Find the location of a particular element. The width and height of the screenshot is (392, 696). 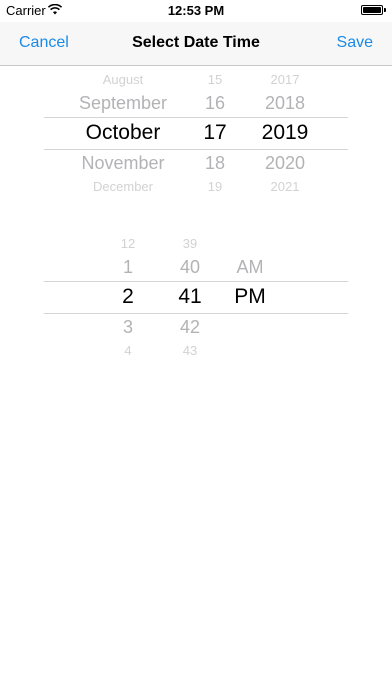

year-option: 2017 is located at coordinates (285, 79).